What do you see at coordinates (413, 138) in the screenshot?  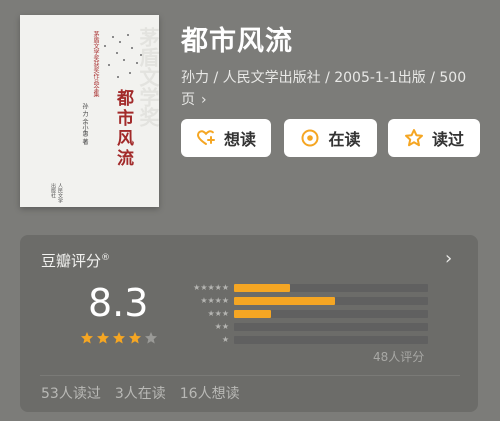 I see `star-outline-icon` at bounding box center [413, 138].